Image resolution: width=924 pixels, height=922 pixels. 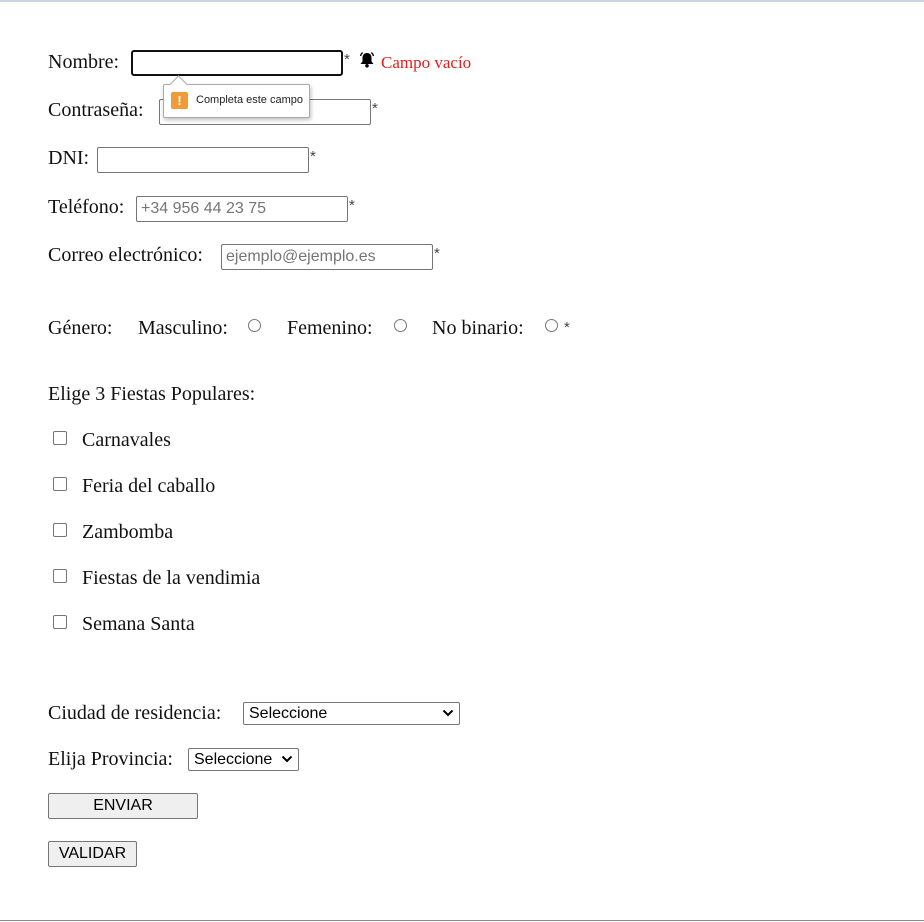 I want to click on top-border, so click(x=462, y=1).